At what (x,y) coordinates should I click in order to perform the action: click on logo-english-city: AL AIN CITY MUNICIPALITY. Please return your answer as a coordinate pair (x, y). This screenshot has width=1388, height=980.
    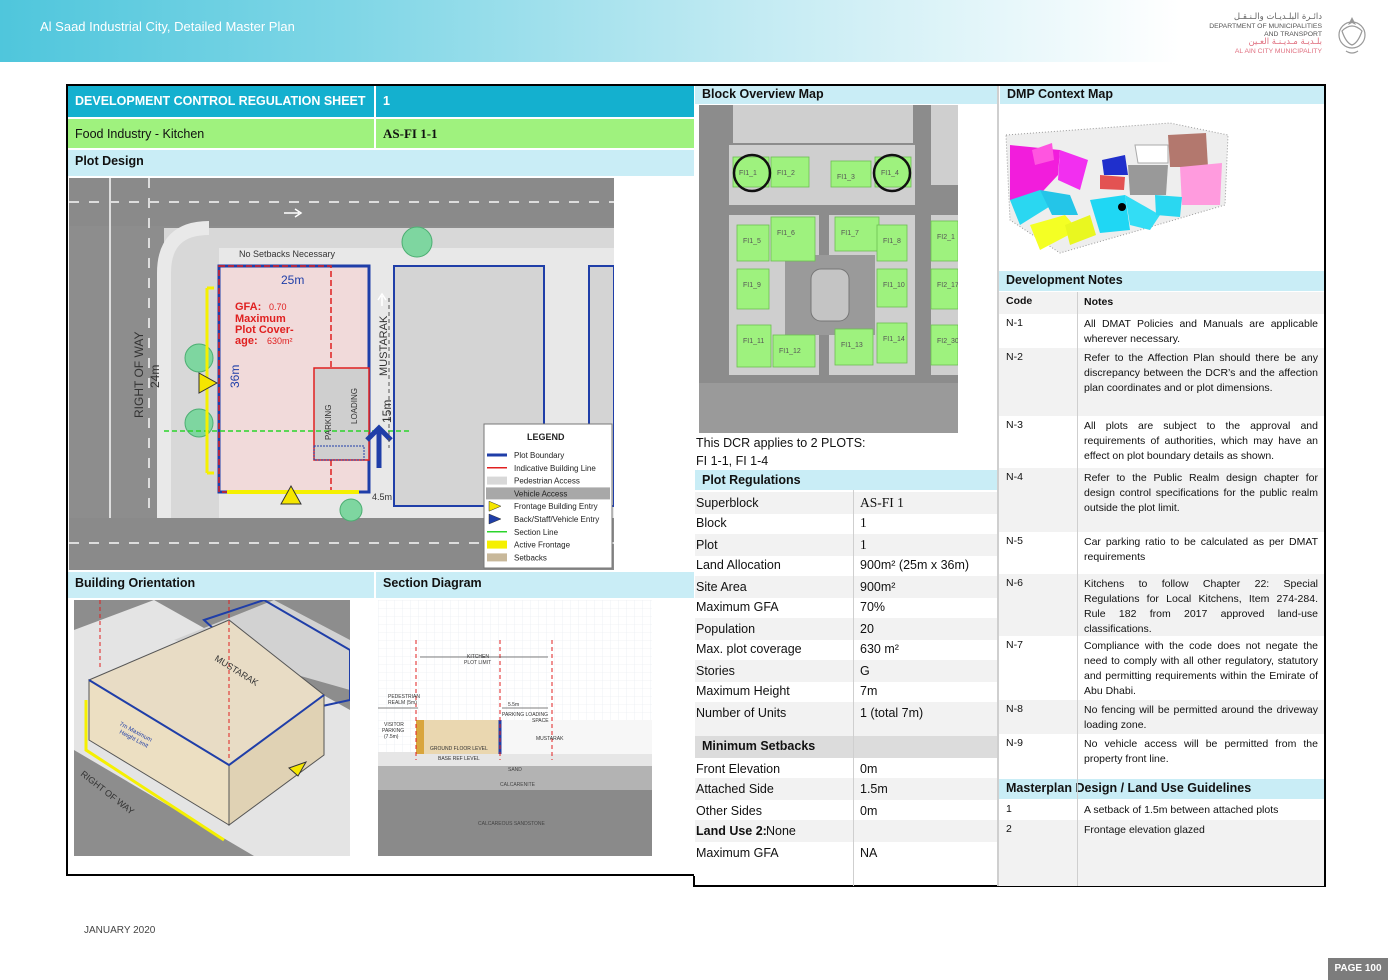
    Looking at the image, I should click on (1278, 52).